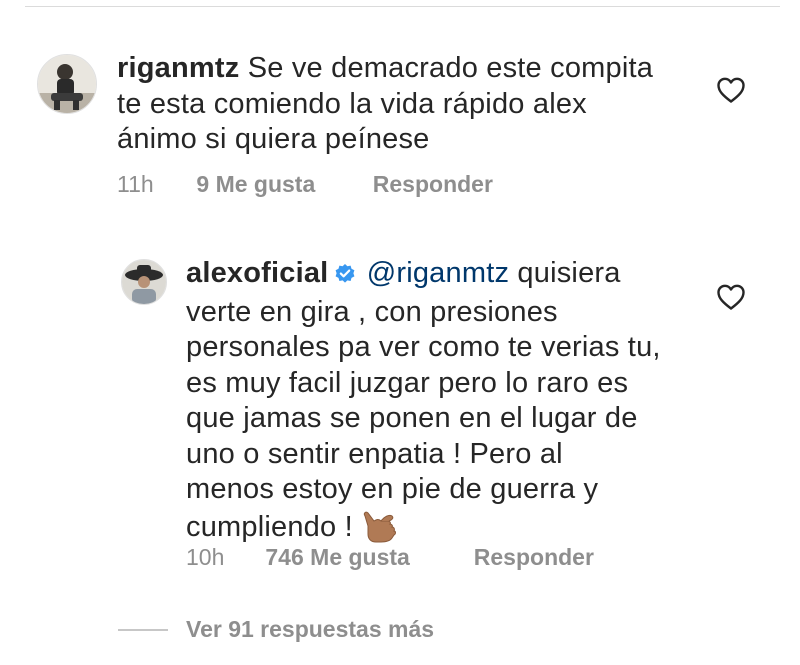  What do you see at coordinates (374, 453) in the screenshot?
I see `comment-line: uno o sentir enpatia ! Pero al` at bounding box center [374, 453].